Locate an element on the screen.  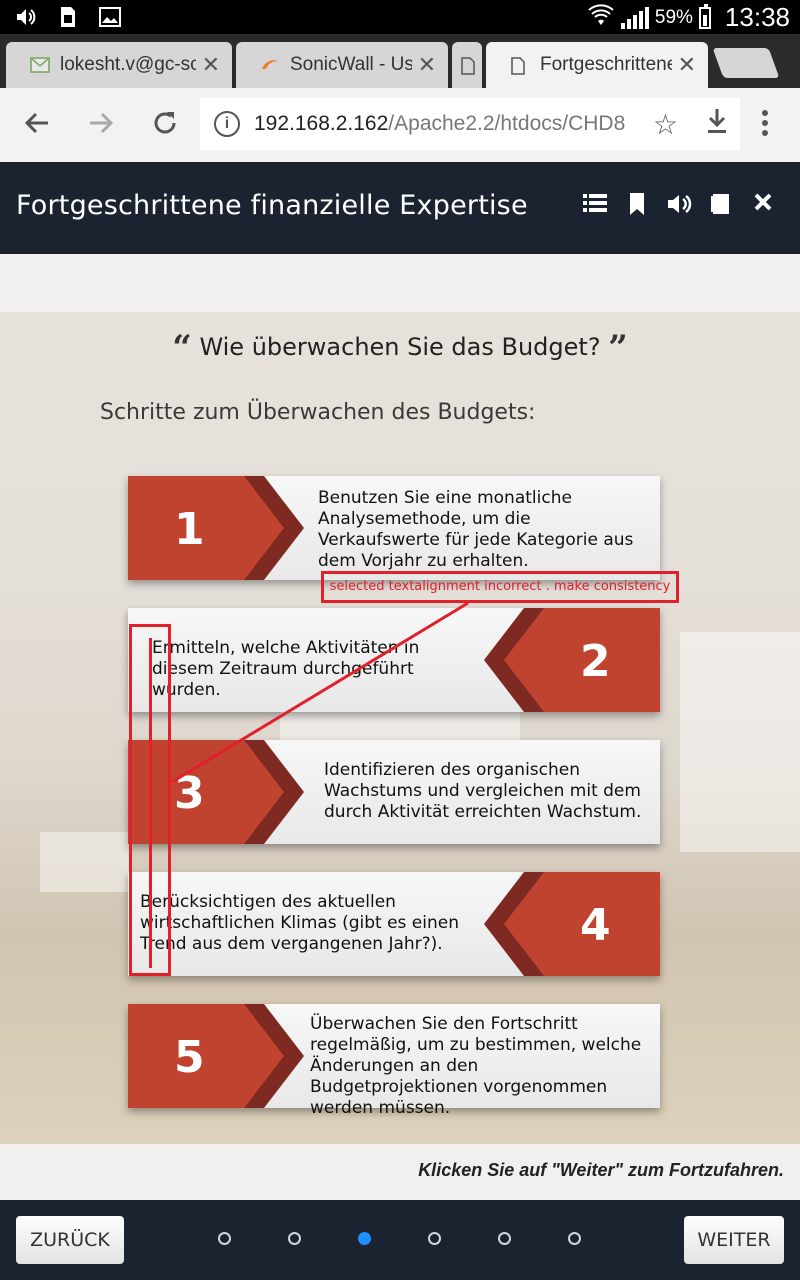
battery-level: 59% is located at coordinates (673, 17).